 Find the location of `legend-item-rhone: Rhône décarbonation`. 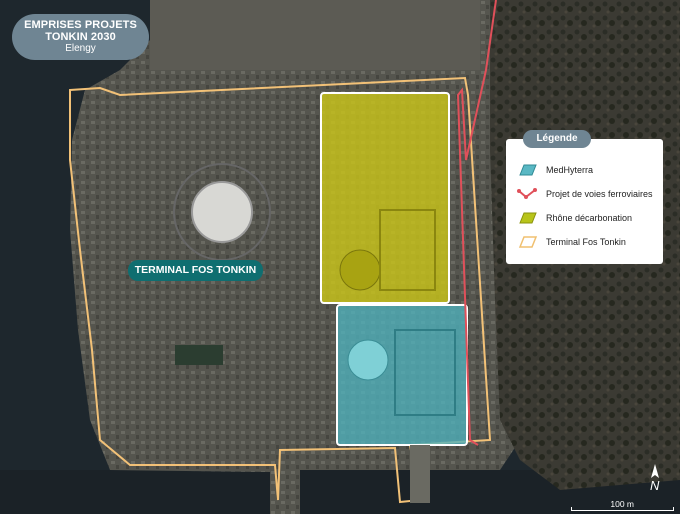

legend-item-rhone: Rhône décarbonation is located at coordinates (574, 218).